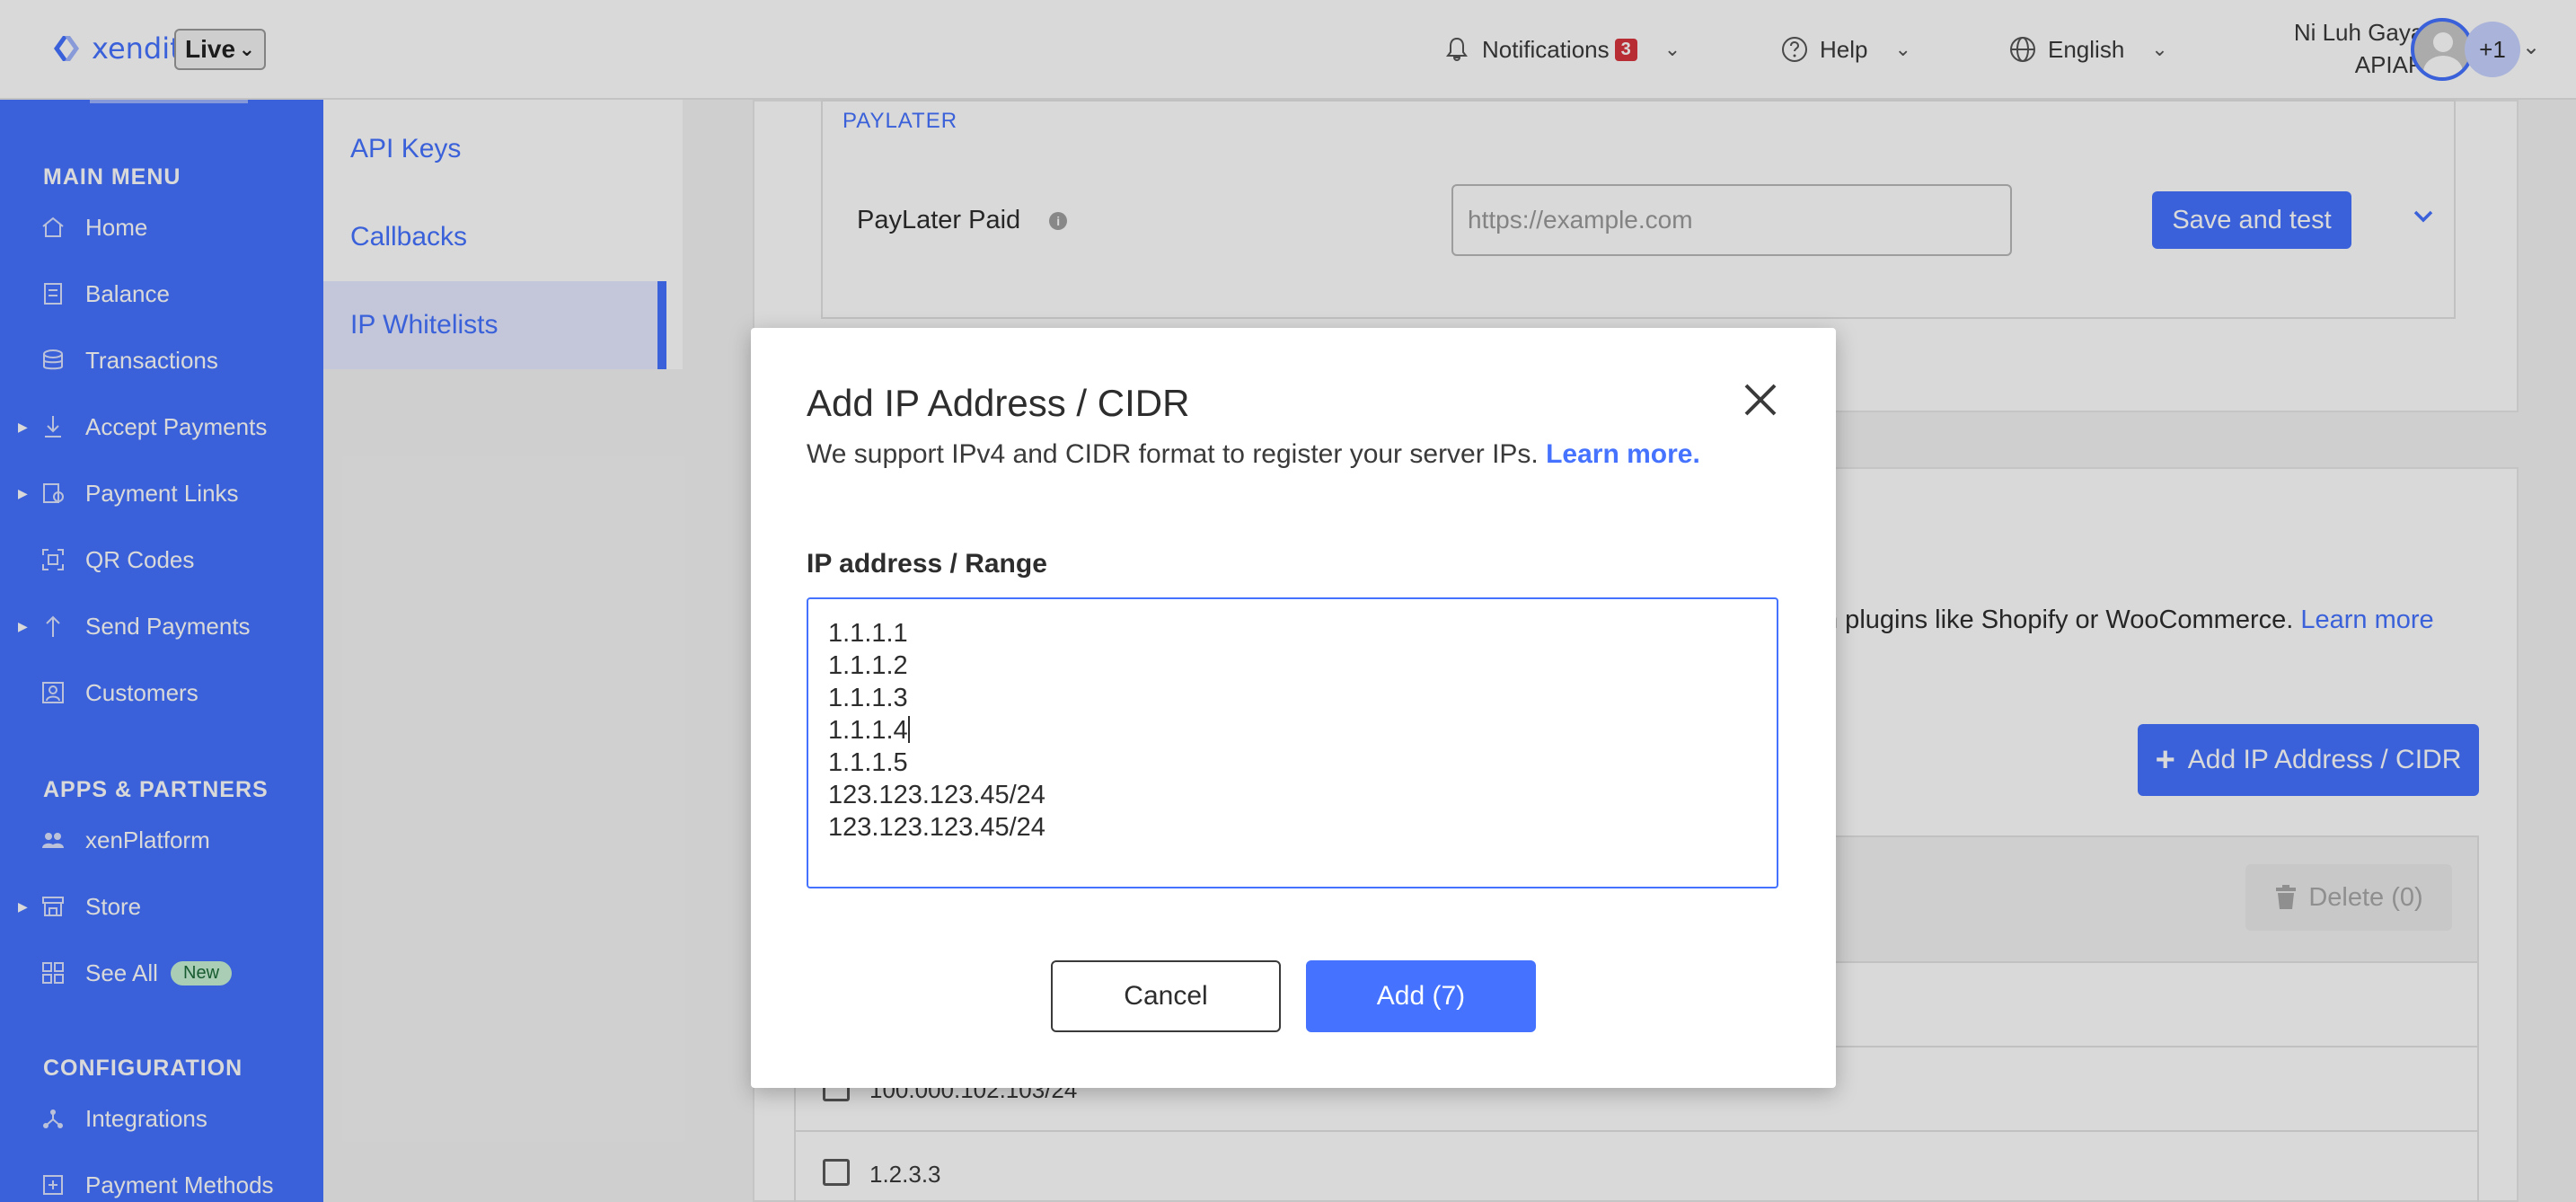  What do you see at coordinates (927, 564) in the screenshot?
I see `ip-range-label: IP address / Range` at bounding box center [927, 564].